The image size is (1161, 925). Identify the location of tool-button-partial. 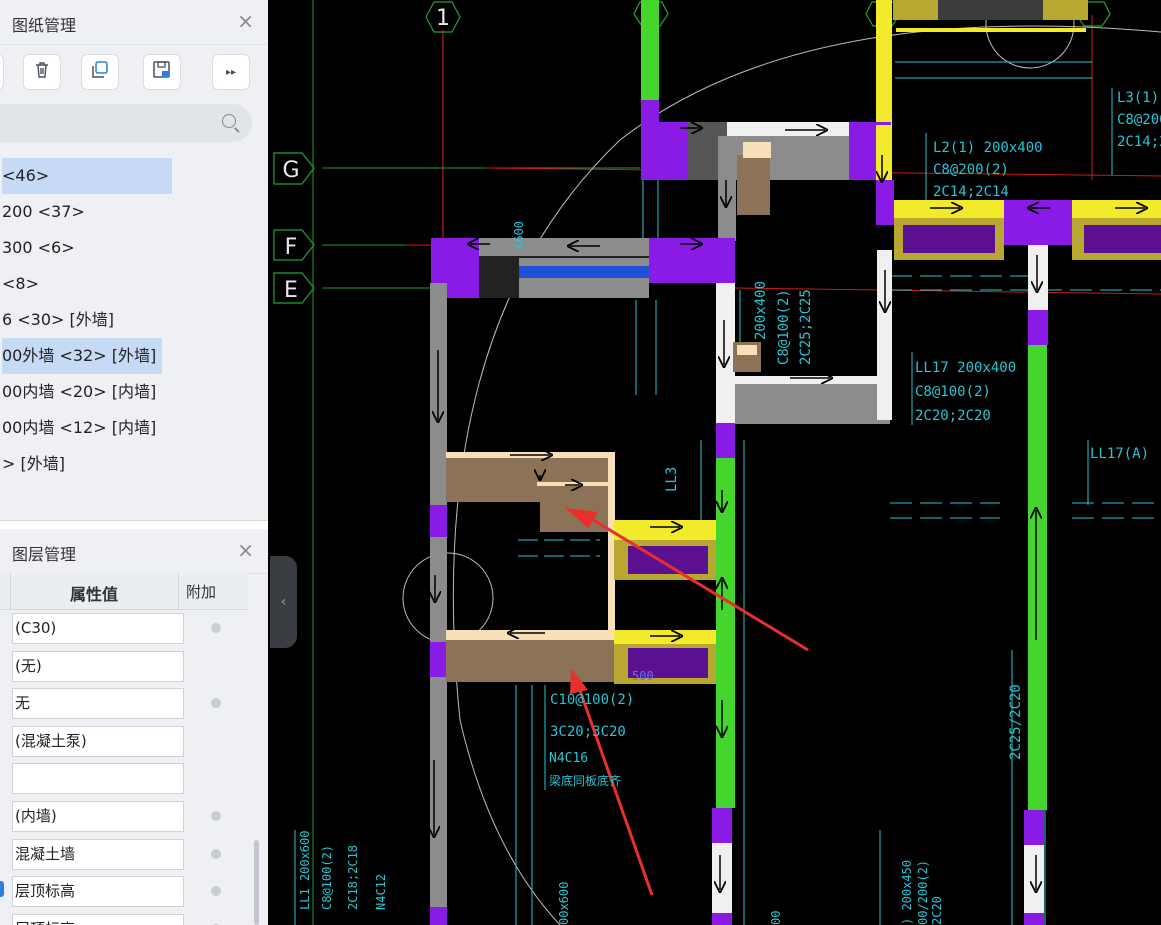
(2, 72).